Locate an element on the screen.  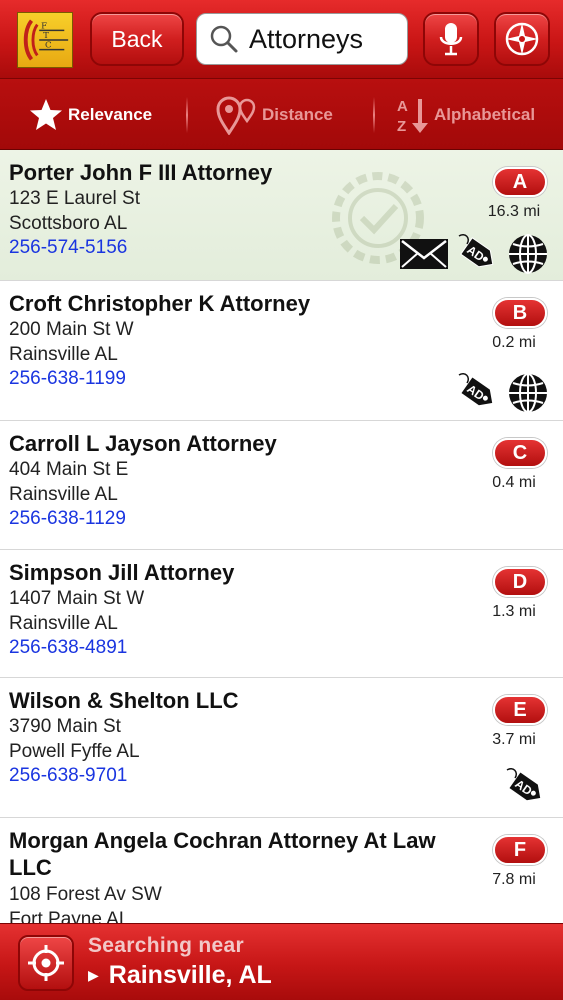
current-location-button is located at coordinates (46, 963).